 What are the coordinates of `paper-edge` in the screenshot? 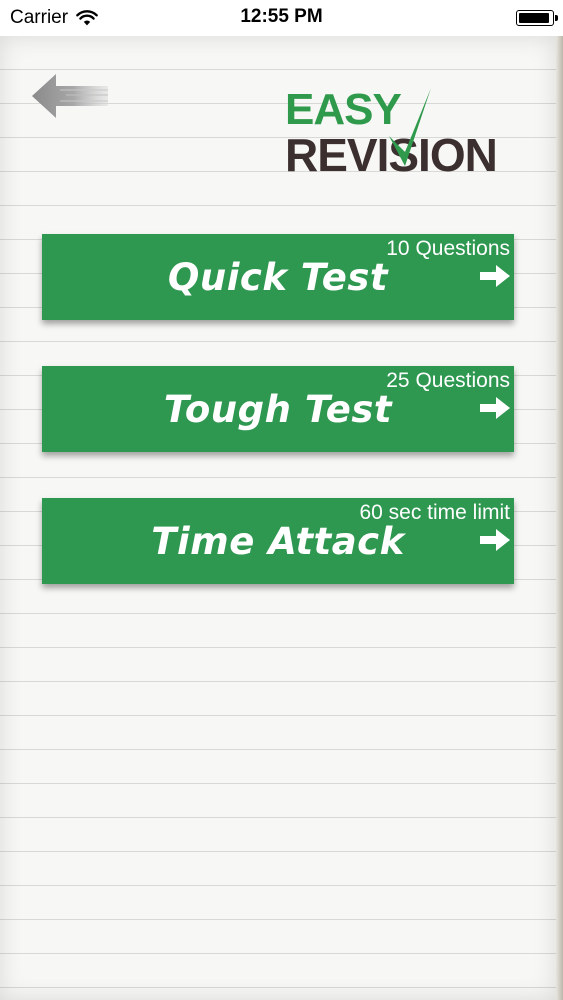 It's located at (559, 518).